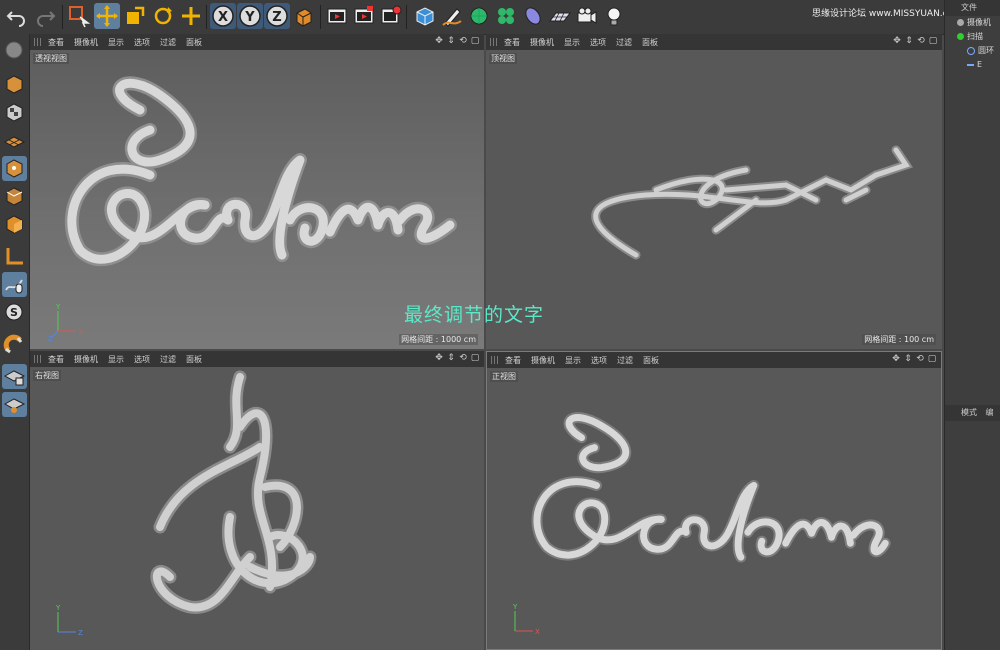  Describe the element at coordinates (17, 16) in the screenshot. I see `undo-icon` at that location.